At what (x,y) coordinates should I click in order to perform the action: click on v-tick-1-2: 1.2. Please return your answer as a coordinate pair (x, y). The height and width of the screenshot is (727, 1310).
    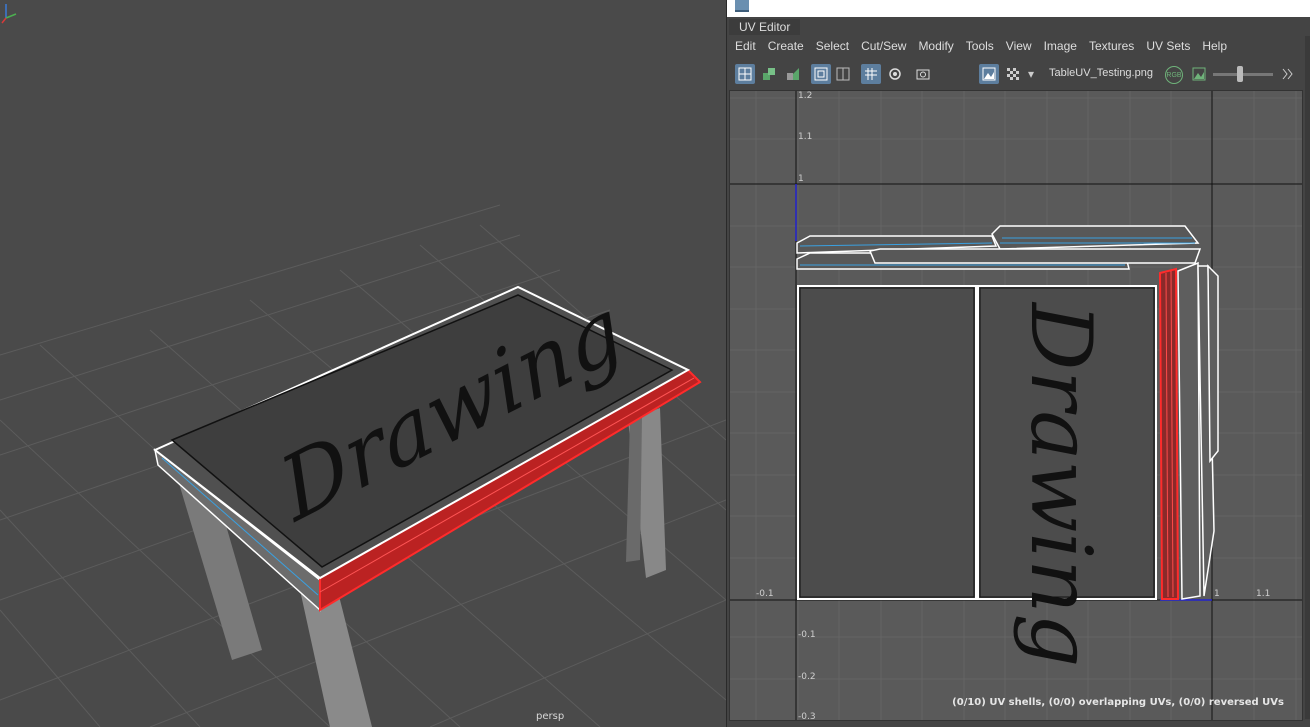
    Looking at the image, I should click on (805, 96).